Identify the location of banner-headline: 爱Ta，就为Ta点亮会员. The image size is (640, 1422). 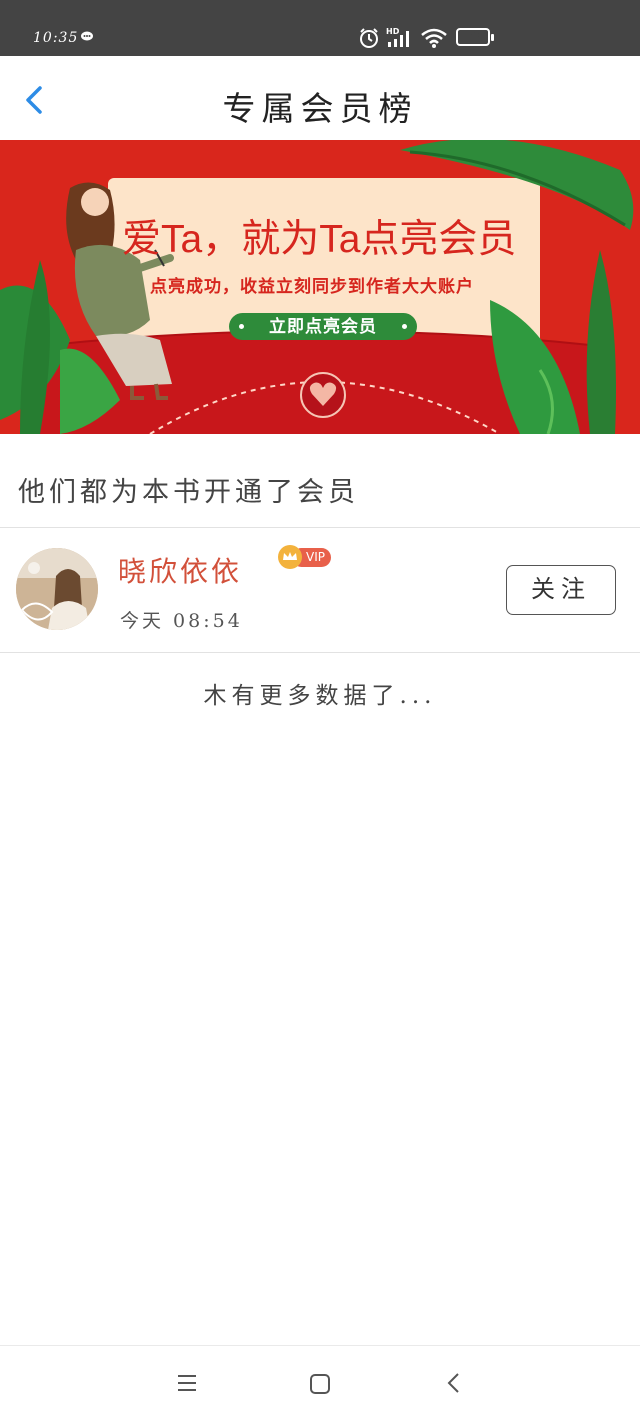
(319, 239).